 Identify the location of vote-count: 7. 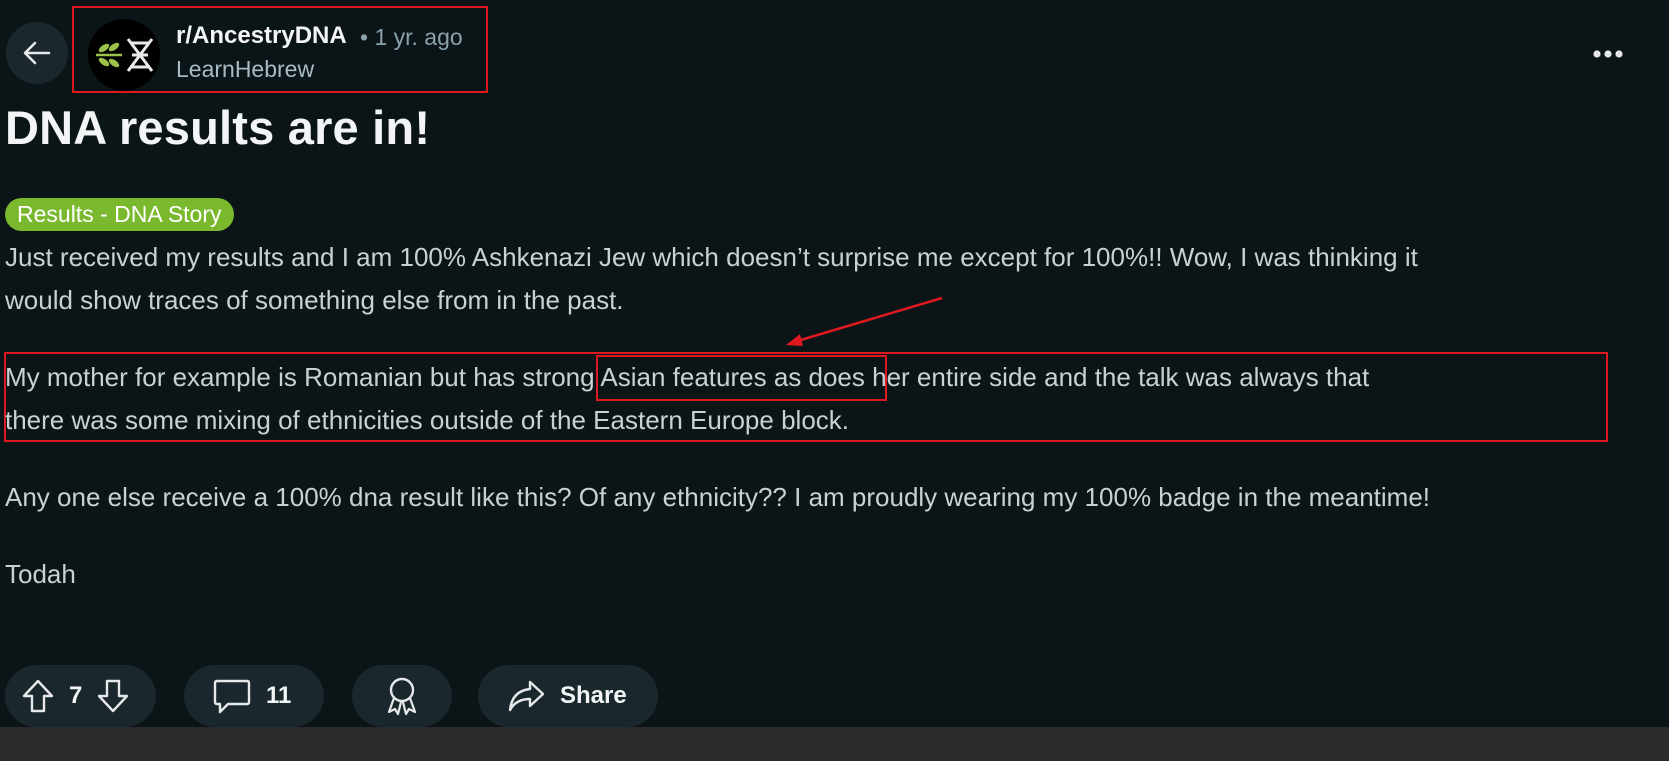
(76, 695).